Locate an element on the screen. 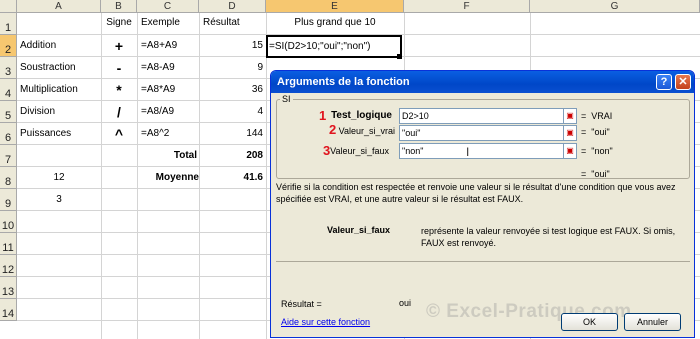 The width and height of the screenshot is (700, 339). arg-input-valeur-si-faux: "non" is located at coordinates (481, 151).